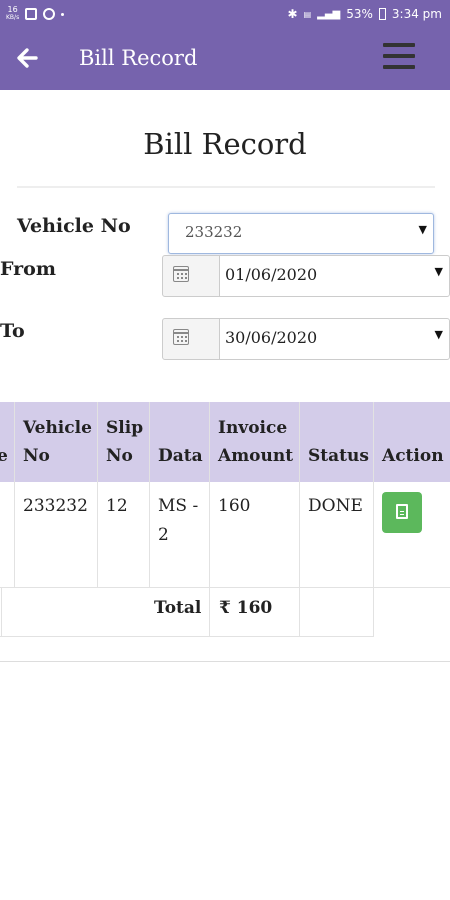 This screenshot has height=900, width=450. I want to click on vehicle-no-value: 233232, so click(214, 232).